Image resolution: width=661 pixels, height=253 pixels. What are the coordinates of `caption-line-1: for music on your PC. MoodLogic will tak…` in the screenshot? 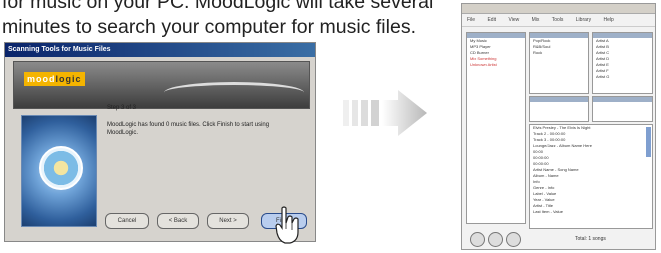 It's located at (218, 6).